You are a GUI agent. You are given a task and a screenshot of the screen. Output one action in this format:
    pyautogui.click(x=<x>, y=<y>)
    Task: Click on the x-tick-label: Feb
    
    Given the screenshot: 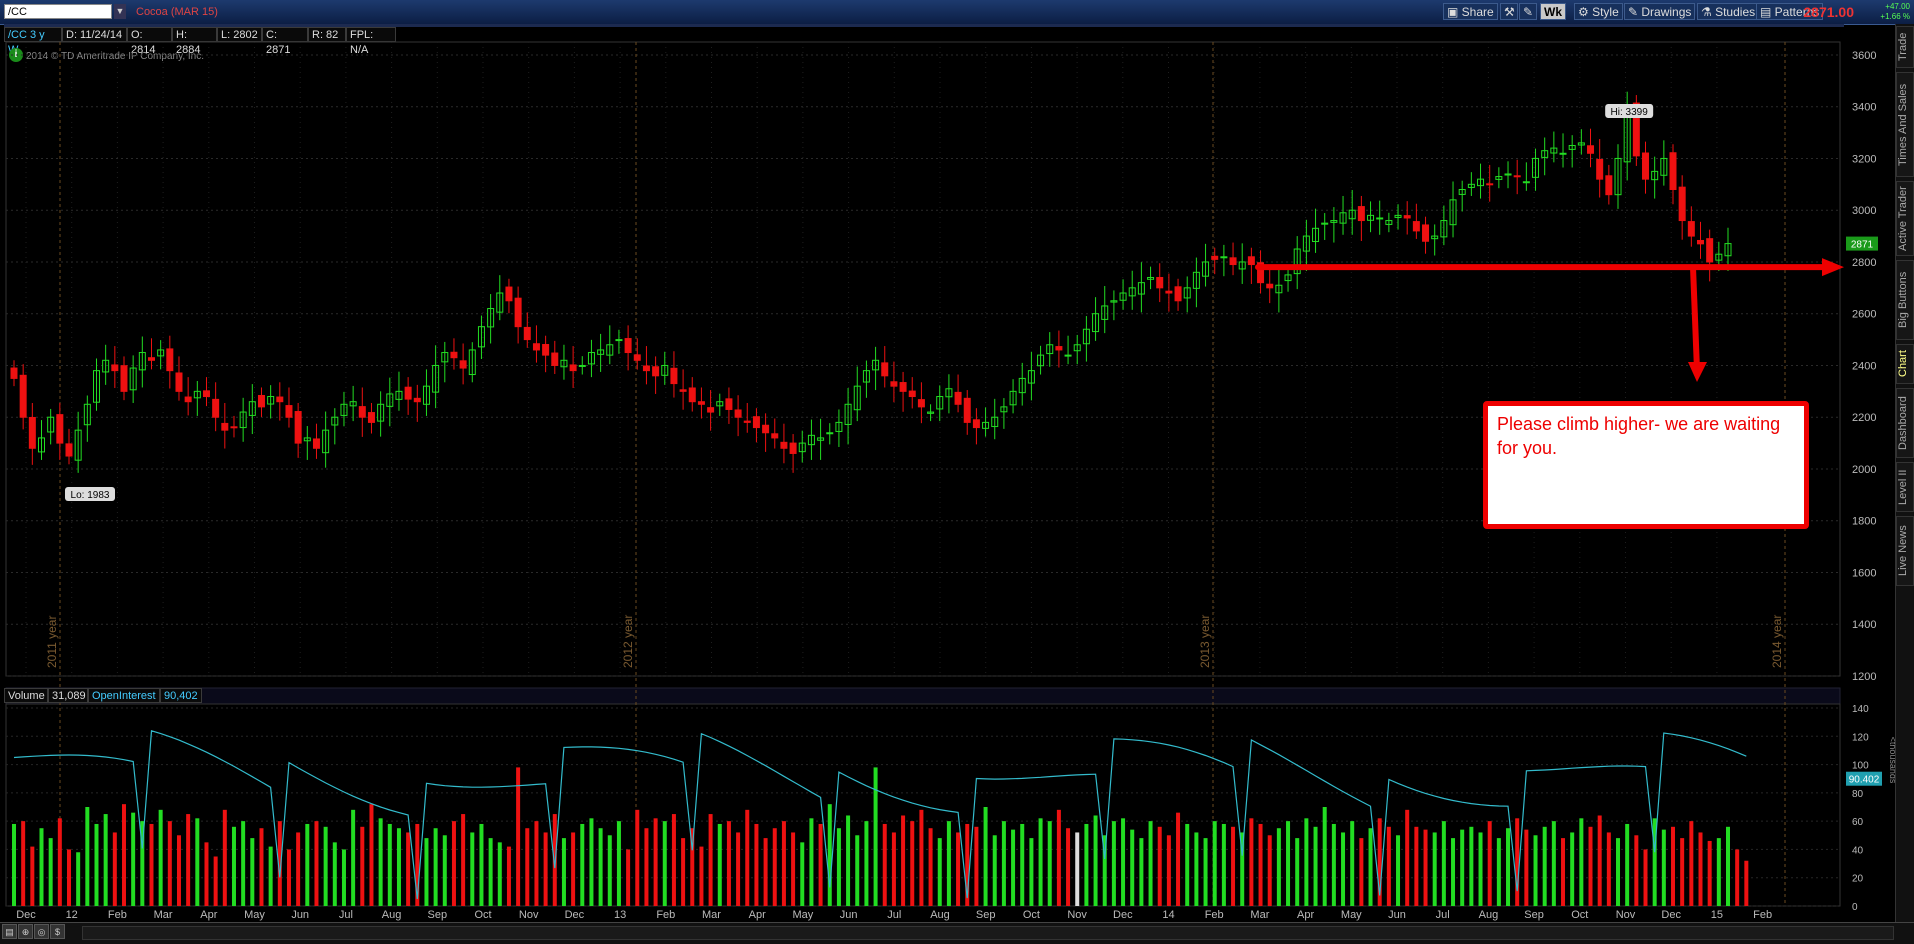 What is the action you would take?
    pyautogui.click(x=1214, y=915)
    